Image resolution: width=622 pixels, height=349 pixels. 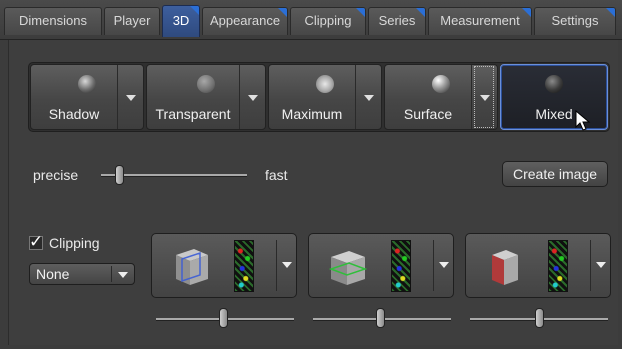 I want to click on select-divider, so click(x=111, y=274).